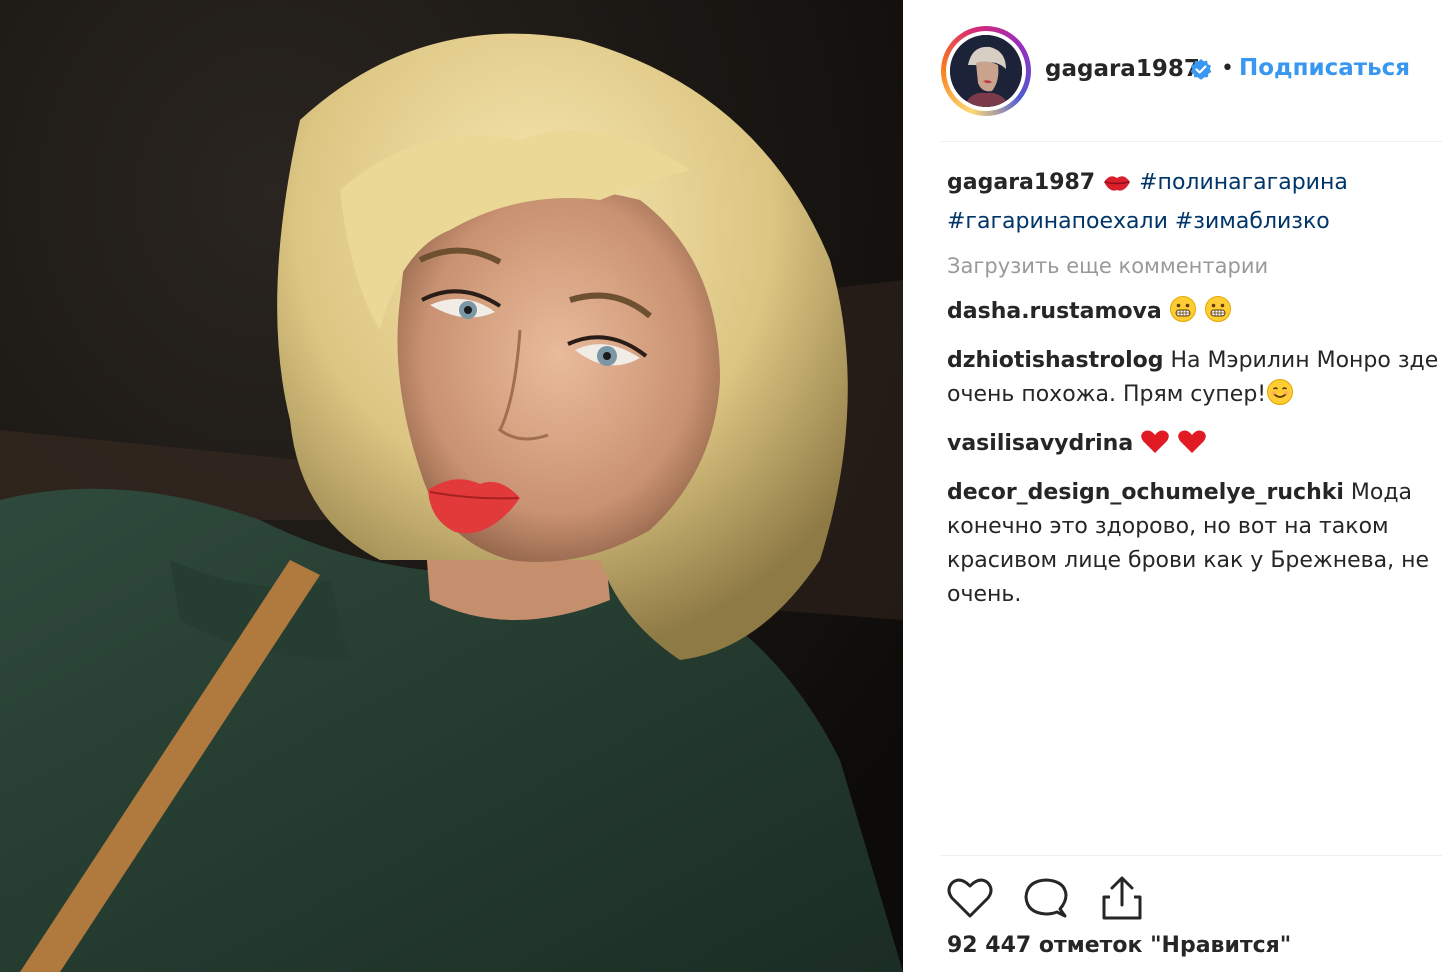 The image size is (1442, 972). I want to click on like-heart-icon, so click(970, 898).